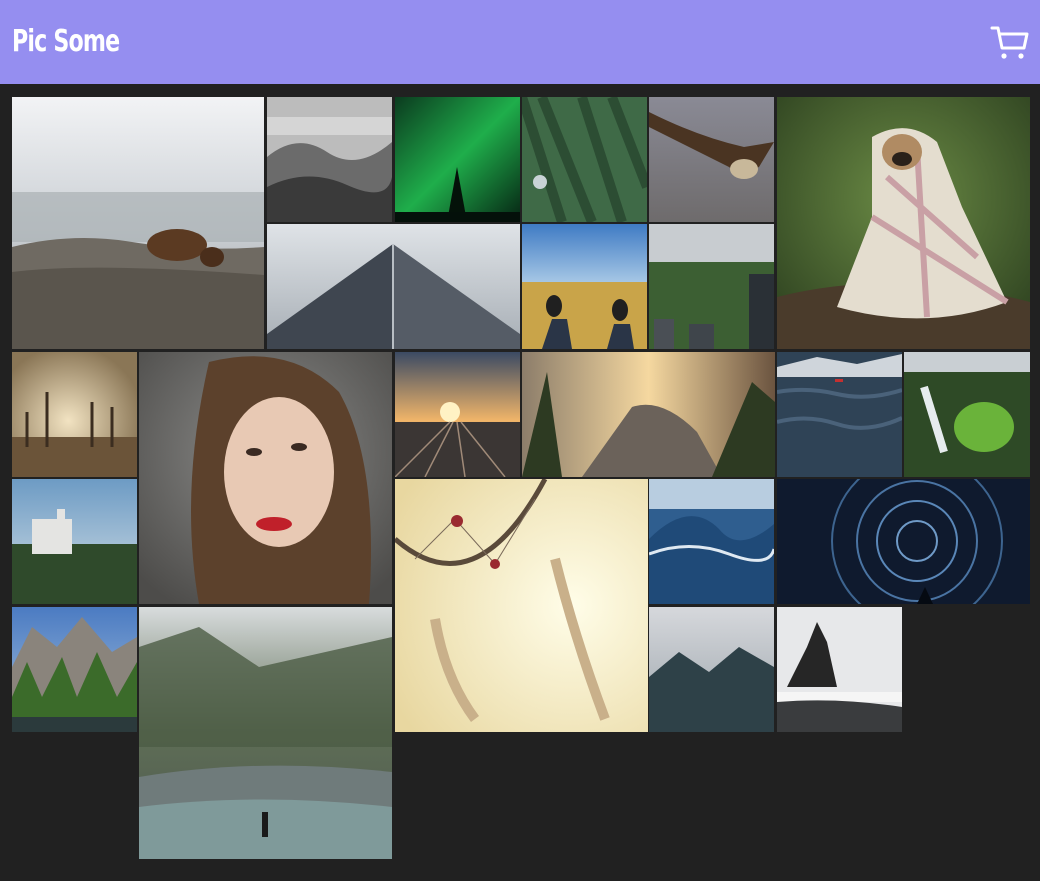  I want to click on photo-waterfall-green, so click(967, 414).